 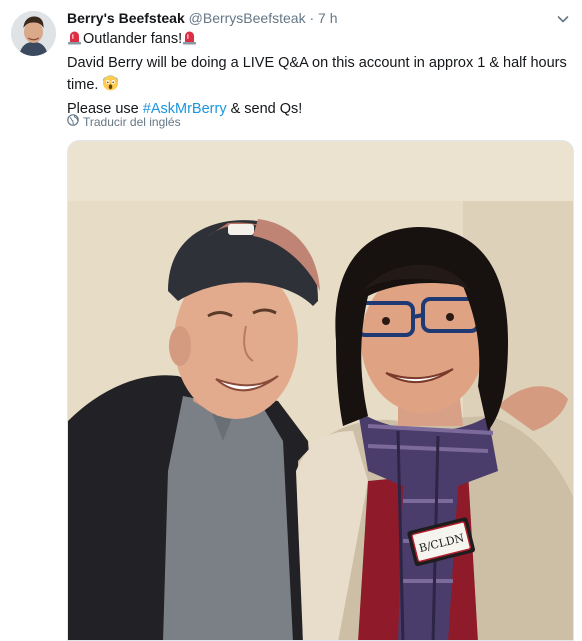 What do you see at coordinates (73, 122) in the screenshot?
I see `globe-icon` at bounding box center [73, 122].